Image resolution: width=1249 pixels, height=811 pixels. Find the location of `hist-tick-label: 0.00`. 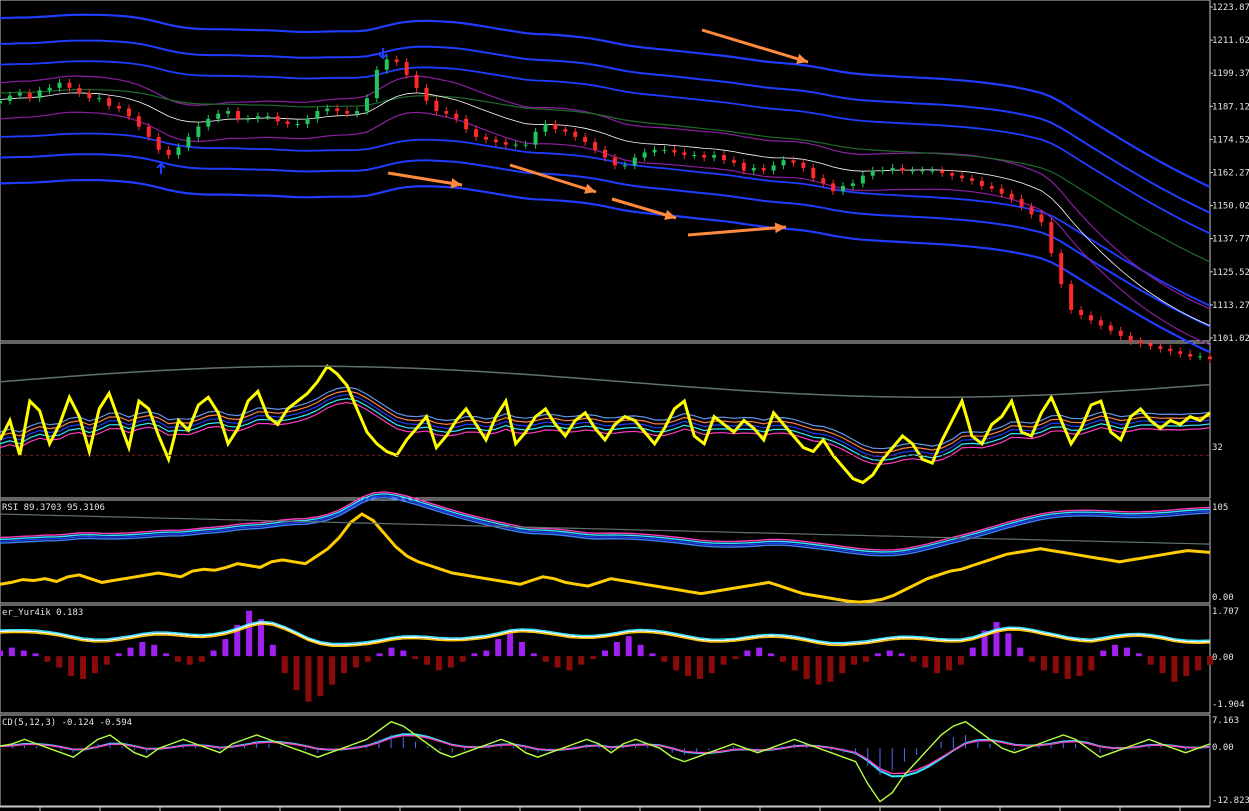

hist-tick-label: 0.00 is located at coordinates (1223, 658).